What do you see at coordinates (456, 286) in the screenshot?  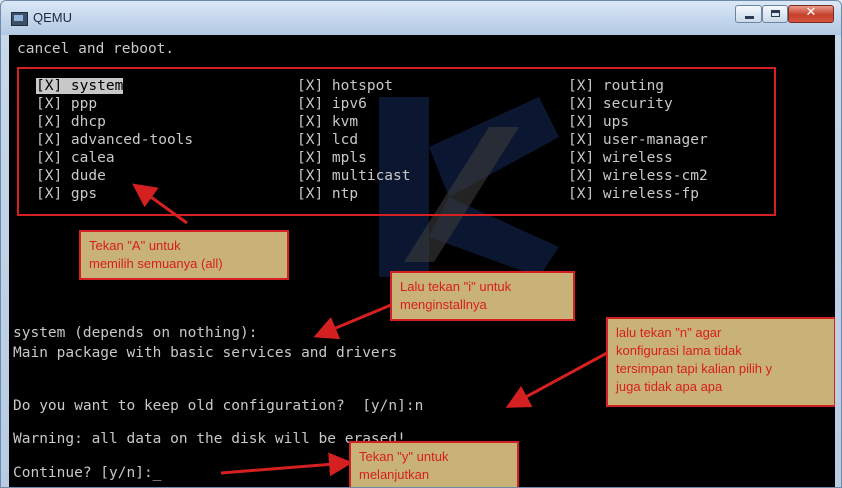 I see `annotation-i-line-1: Lalu tekan "i" untuk` at bounding box center [456, 286].